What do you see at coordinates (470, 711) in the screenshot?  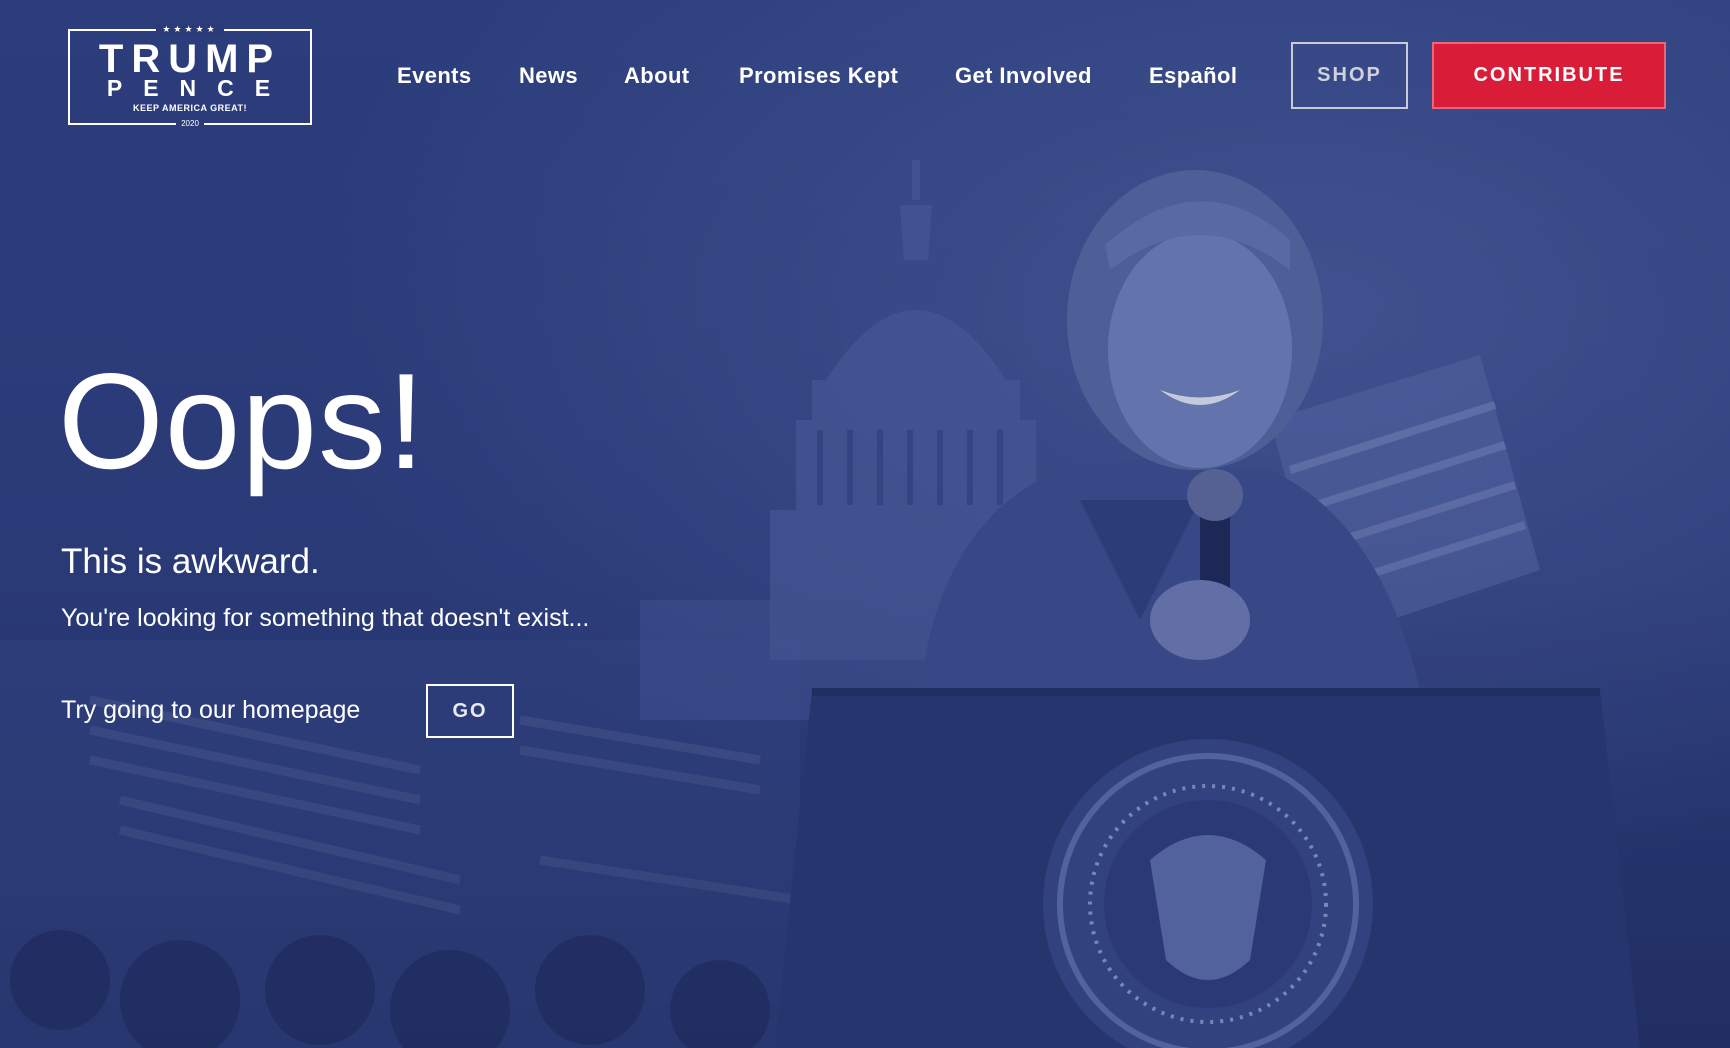 I see `go-homepage-button: GO` at bounding box center [470, 711].